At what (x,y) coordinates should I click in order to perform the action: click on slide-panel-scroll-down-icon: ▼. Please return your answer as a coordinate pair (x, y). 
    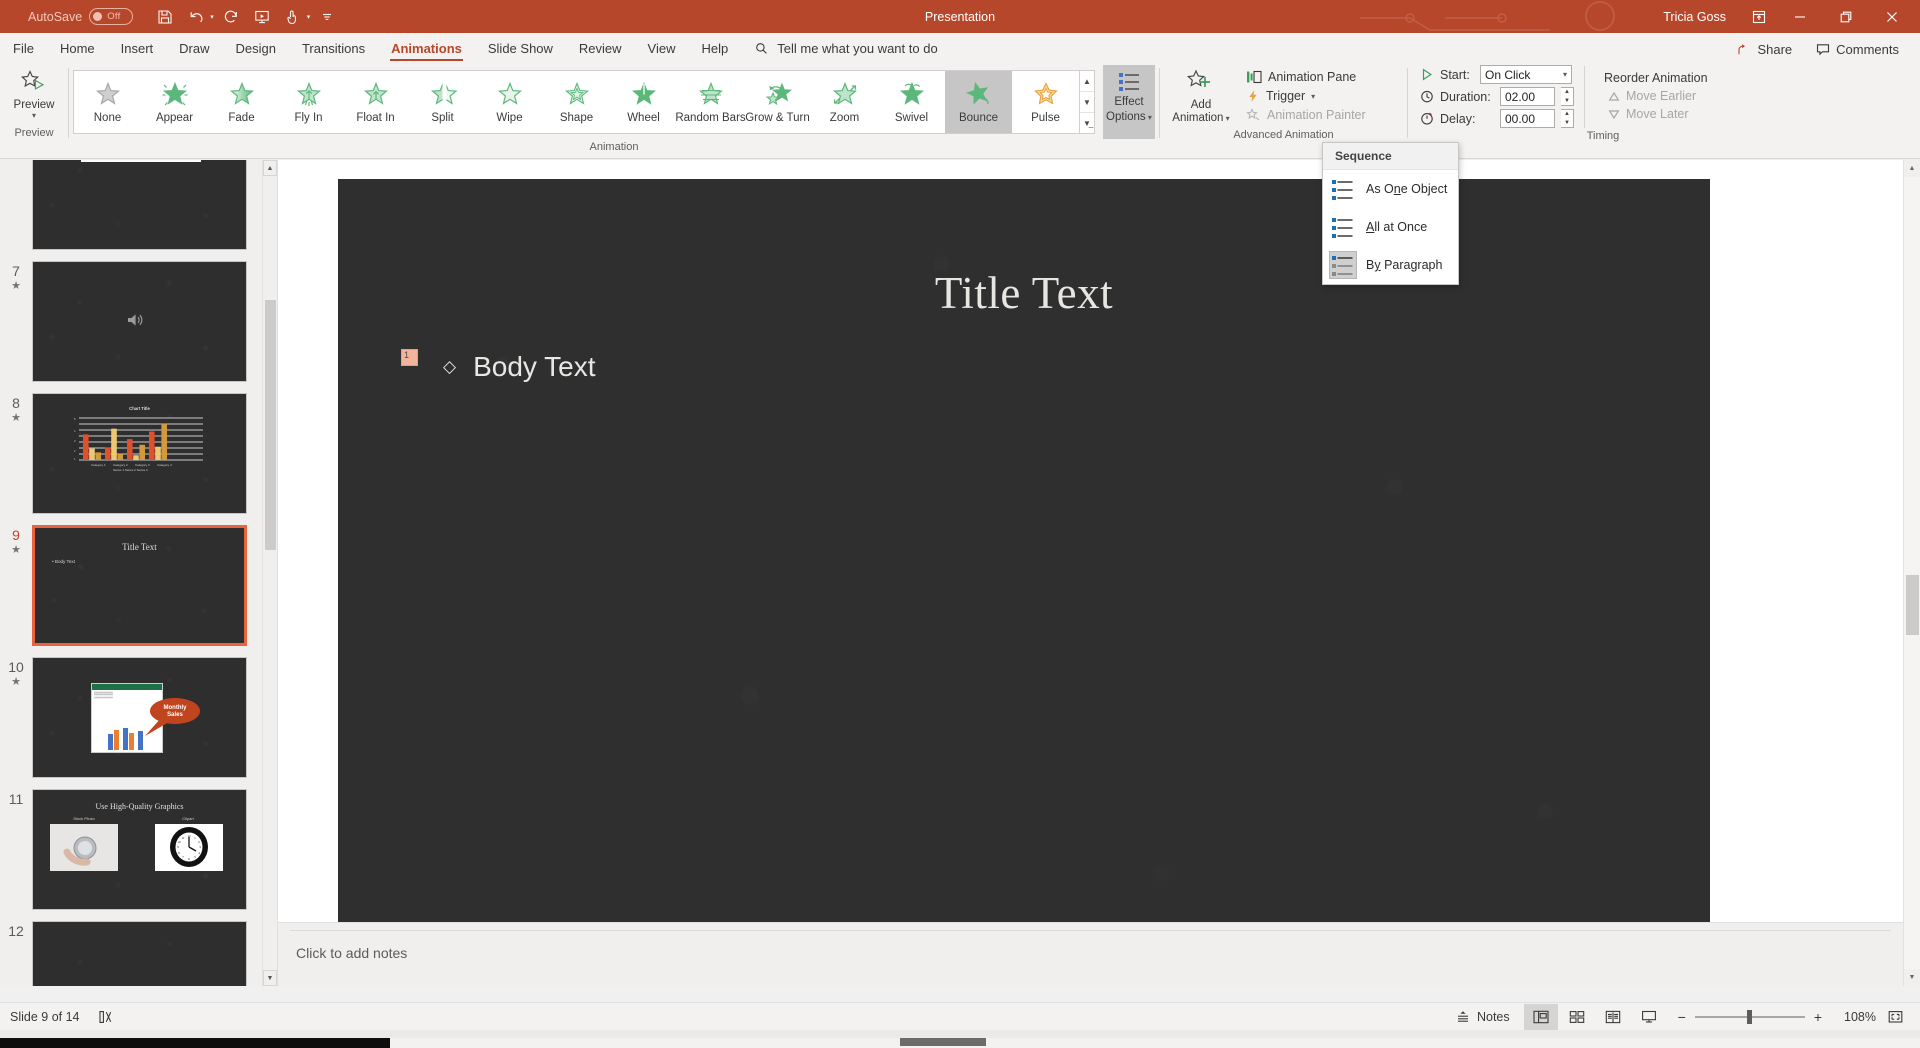
    Looking at the image, I should click on (270, 978).